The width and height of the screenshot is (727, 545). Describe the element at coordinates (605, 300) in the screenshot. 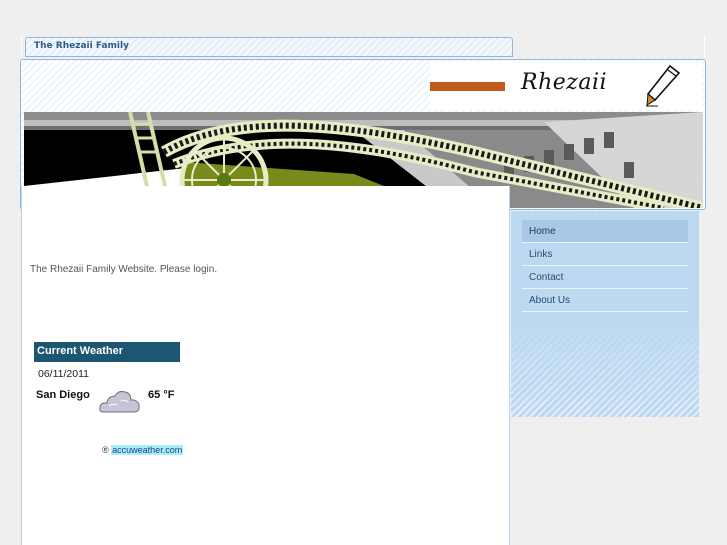

I see `nav-item-about-us: About Us` at that location.